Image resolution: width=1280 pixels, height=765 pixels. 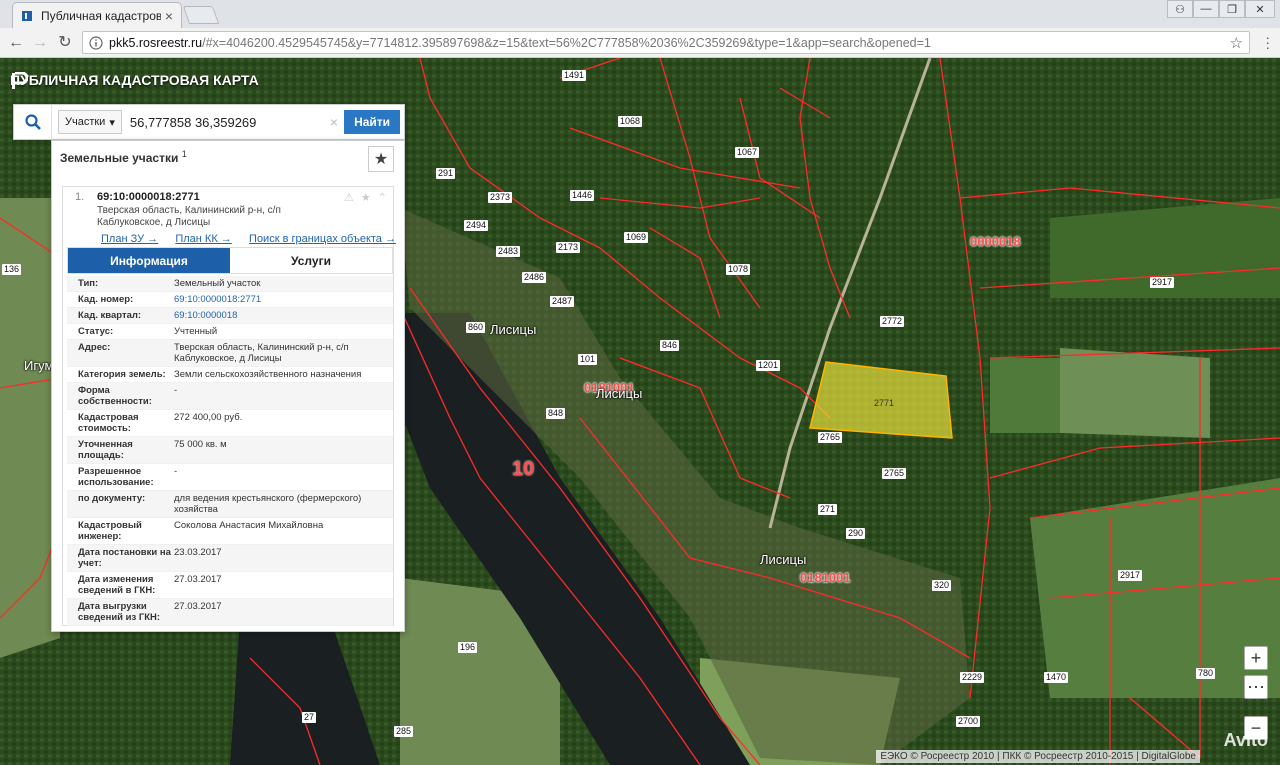 I want to click on user-icon: ⚇, so click(x=1180, y=9).